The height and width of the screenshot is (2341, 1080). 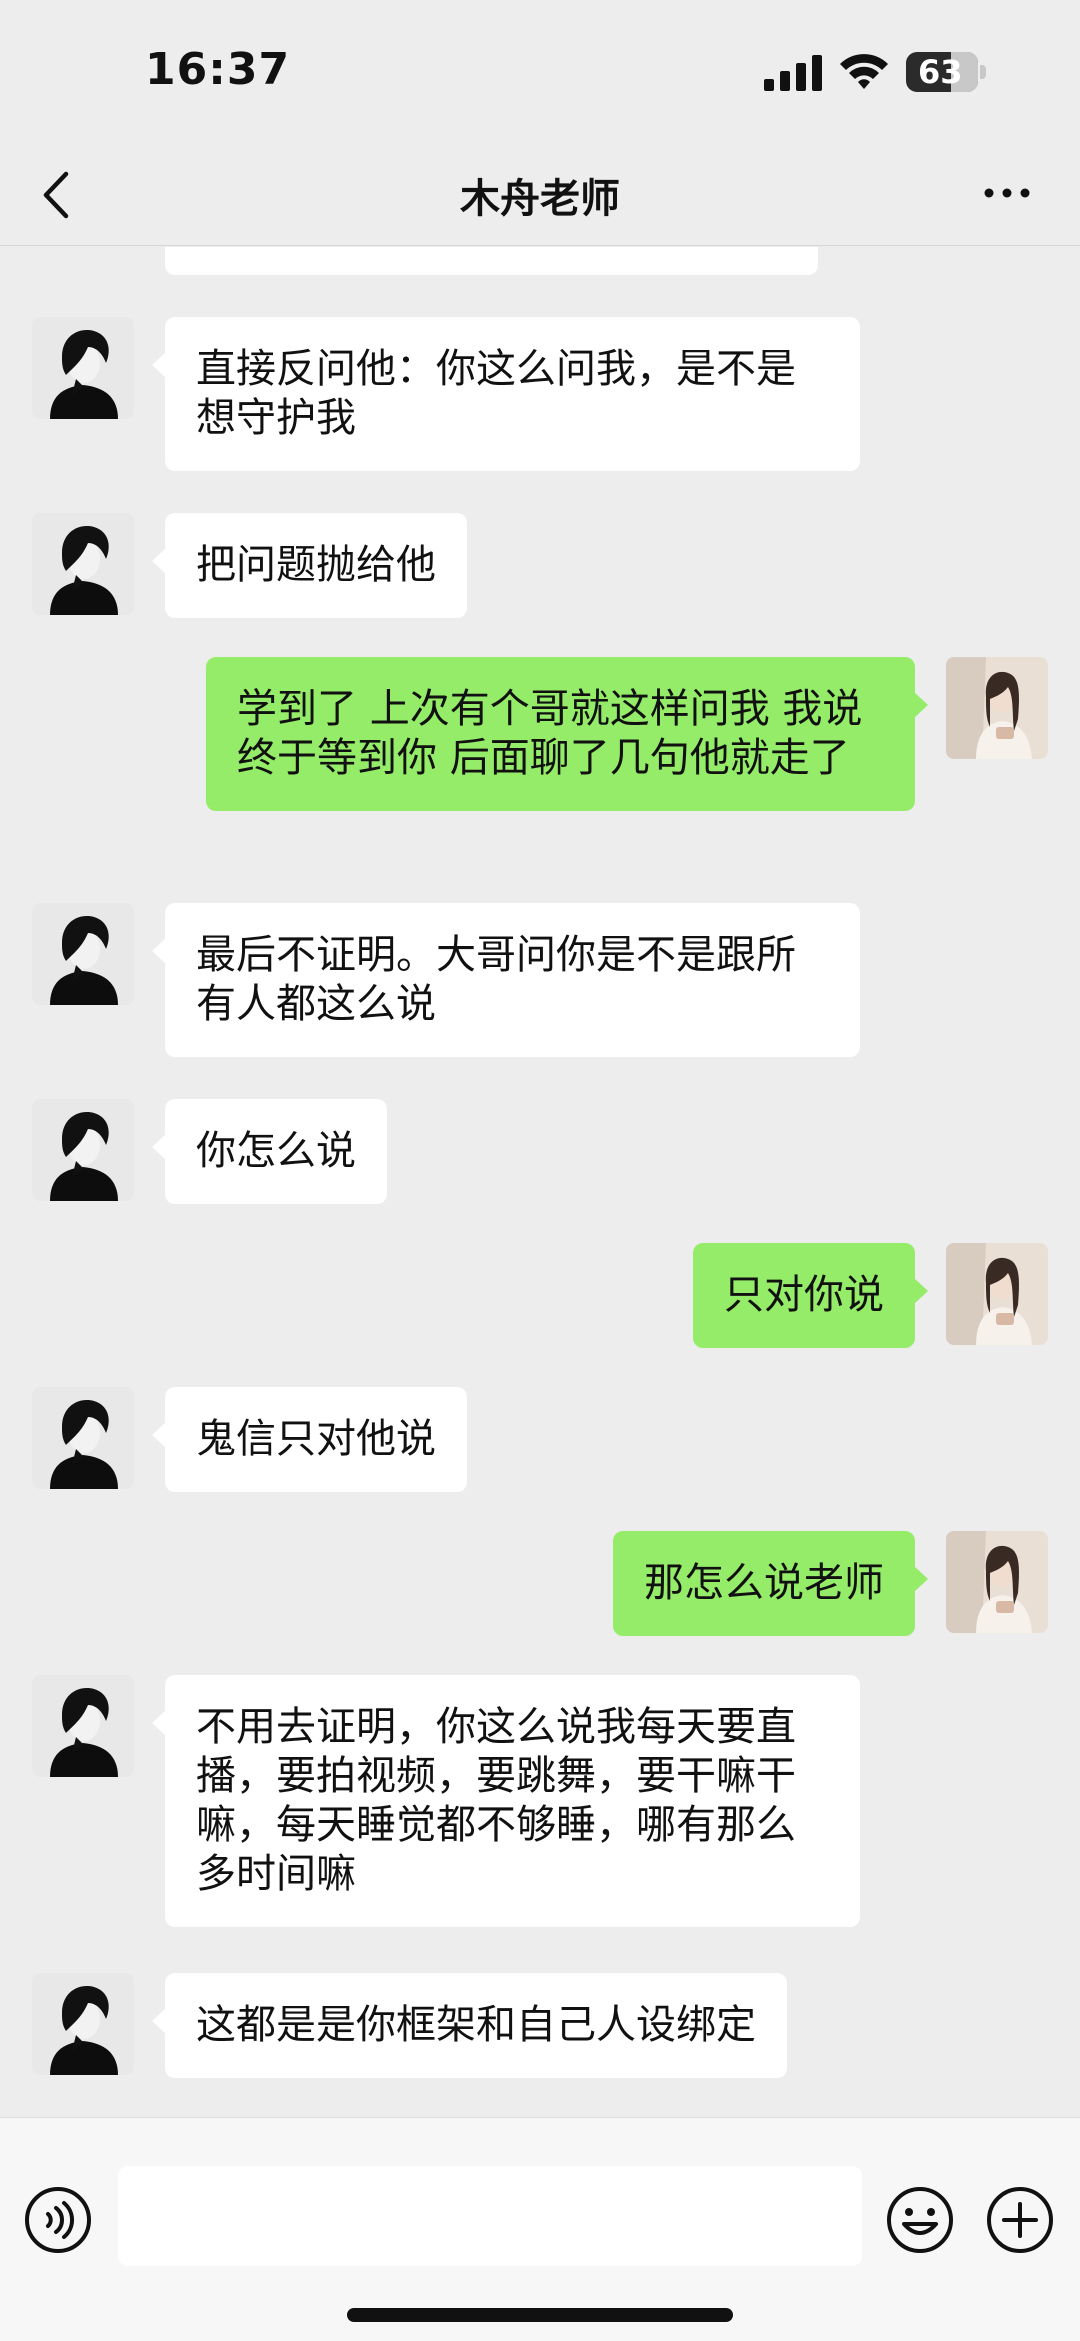 What do you see at coordinates (309, 565) in the screenshot?
I see `message-bubble: 把问题抛给他` at bounding box center [309, 565].